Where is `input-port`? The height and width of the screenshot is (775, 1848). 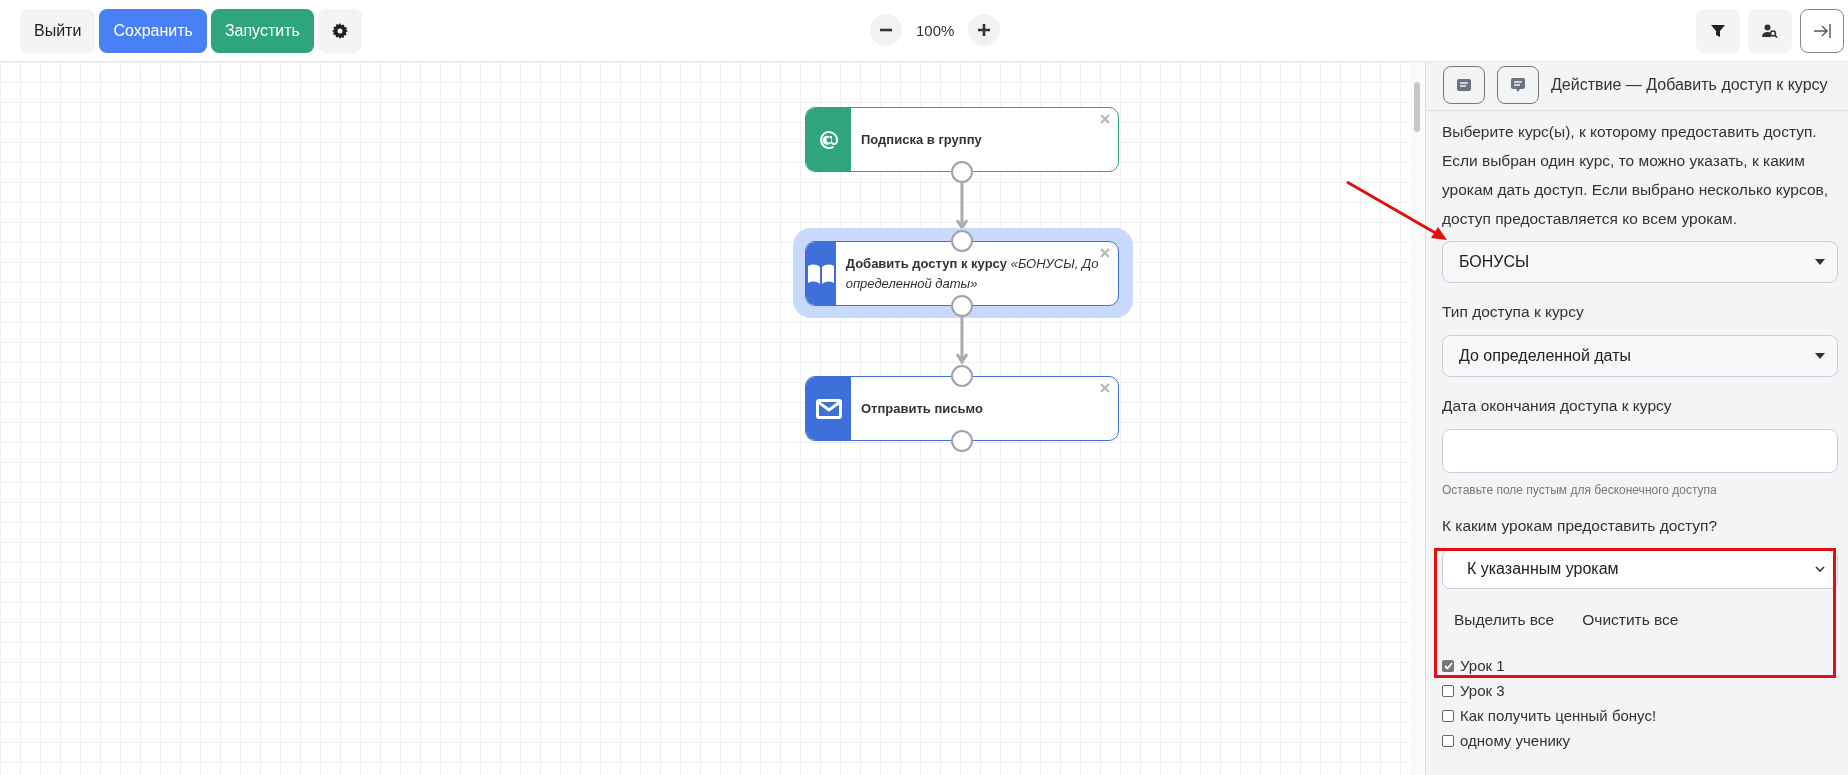 input-port is located at coordinates (962, 376).